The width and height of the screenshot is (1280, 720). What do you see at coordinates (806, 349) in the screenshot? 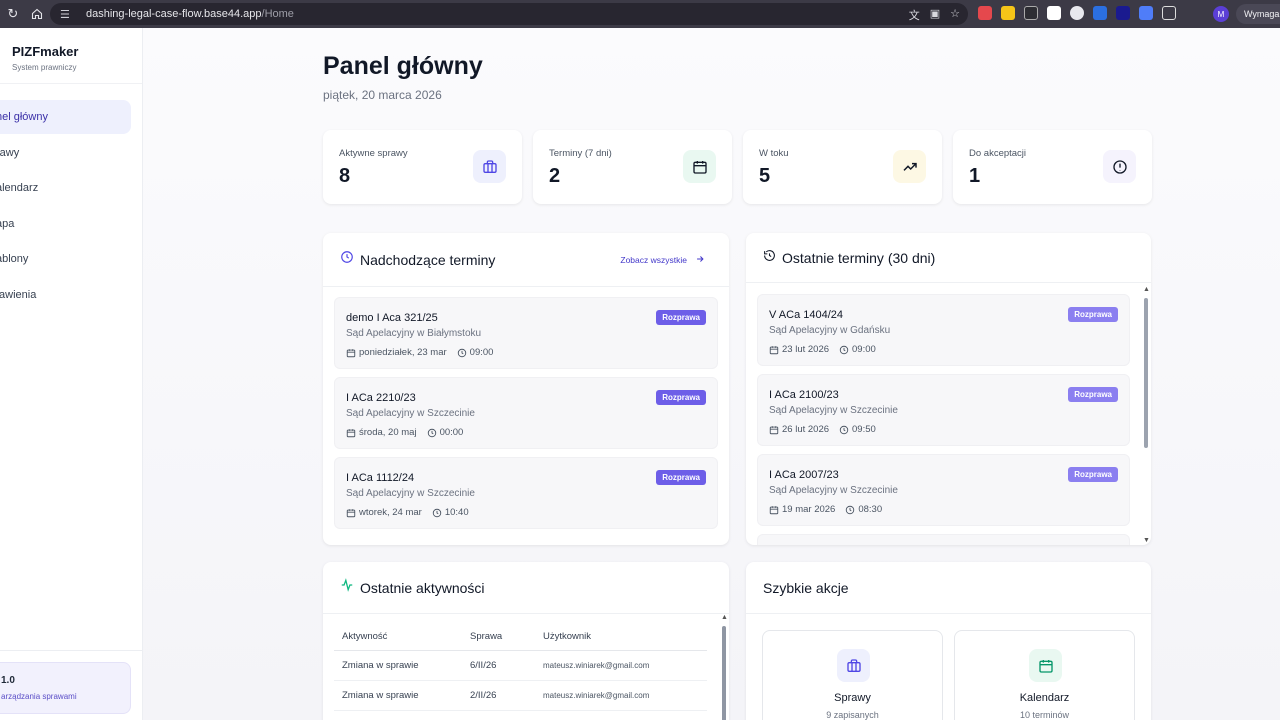
I see `deadline-date: 23 lut 2026` at bounding box center [806, 349].